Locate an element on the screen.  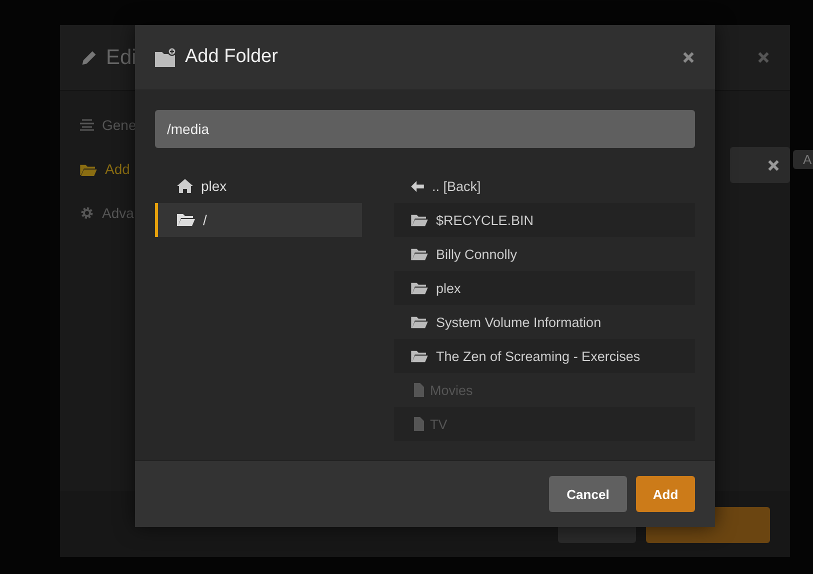
entry-label: Billy Connolly is located at coordinates (477, 254).